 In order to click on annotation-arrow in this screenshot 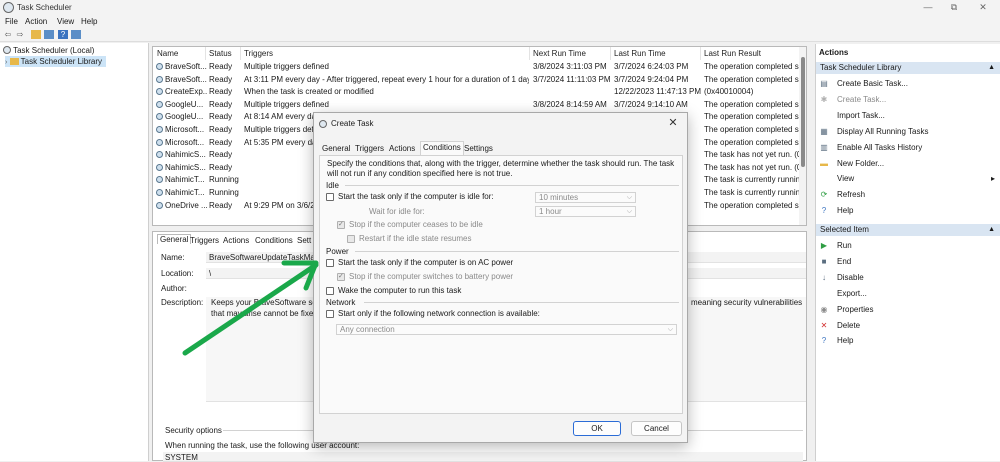, I will do `click(250, 308)`.